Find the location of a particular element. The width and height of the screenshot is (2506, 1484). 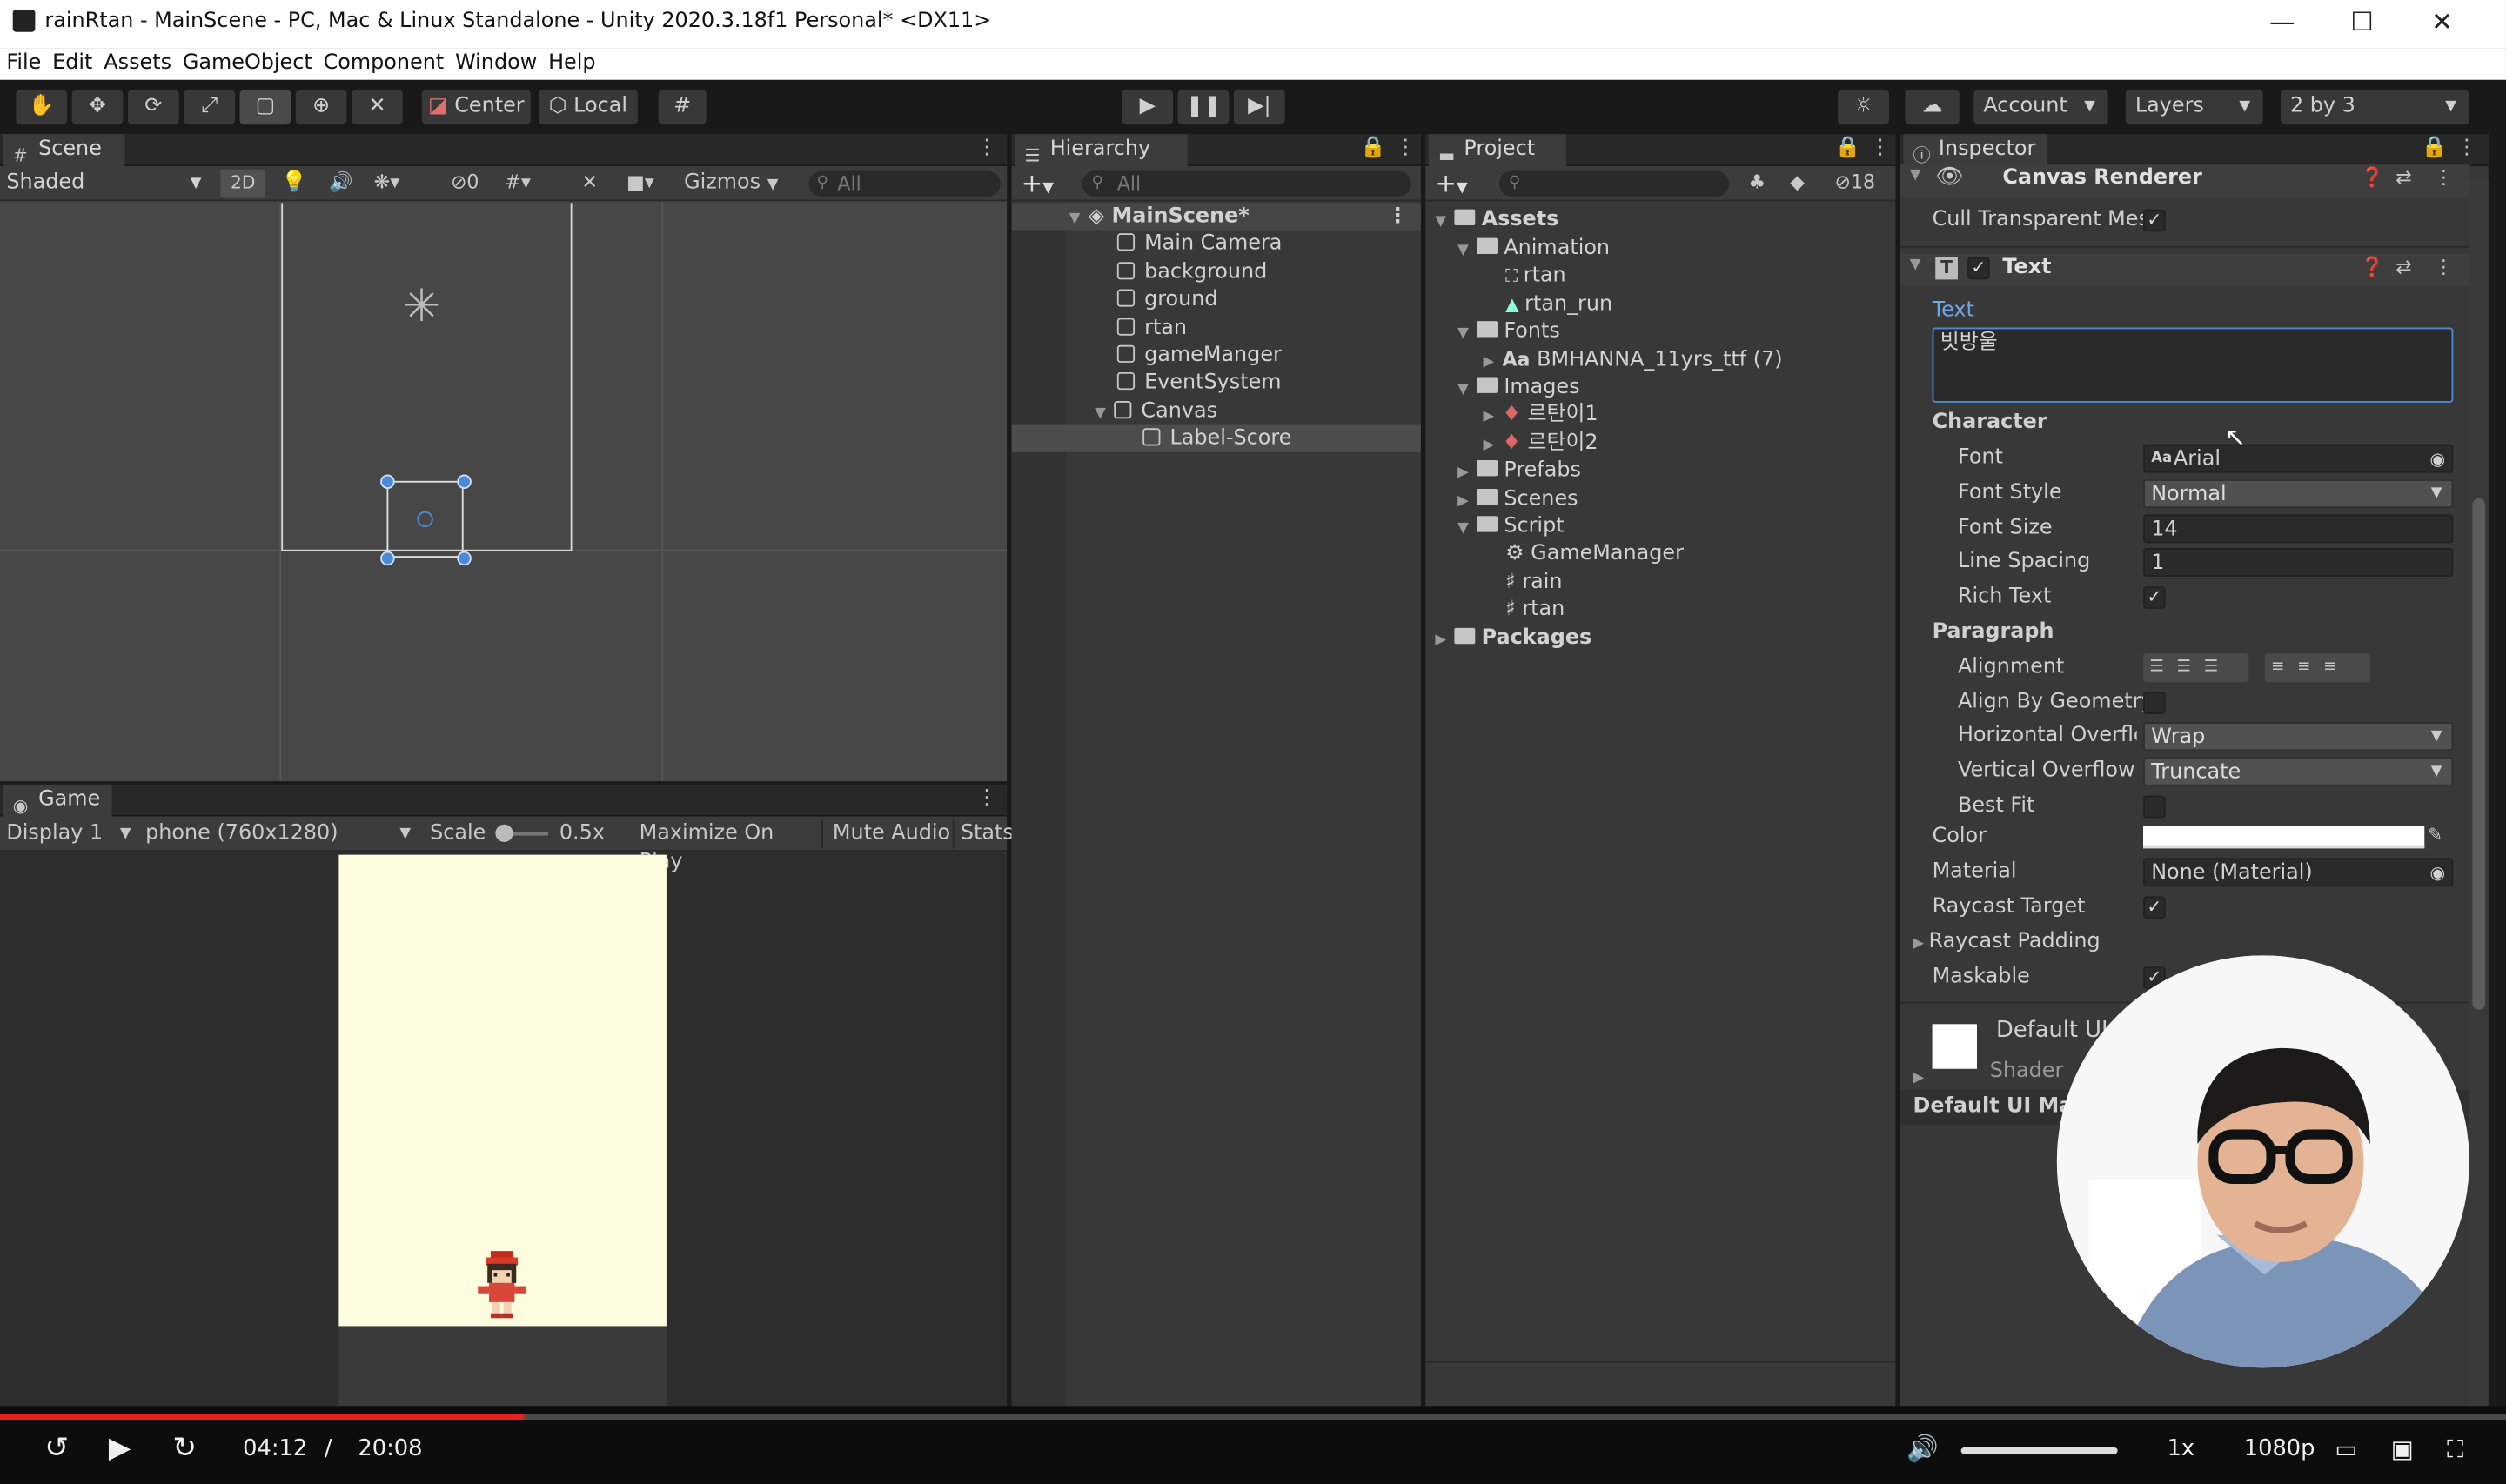

canvas-renderer-header: ▼ 👁 Canvas Renderer ❓ ⇄ ⋮ is located at coordinates (2184, 180).